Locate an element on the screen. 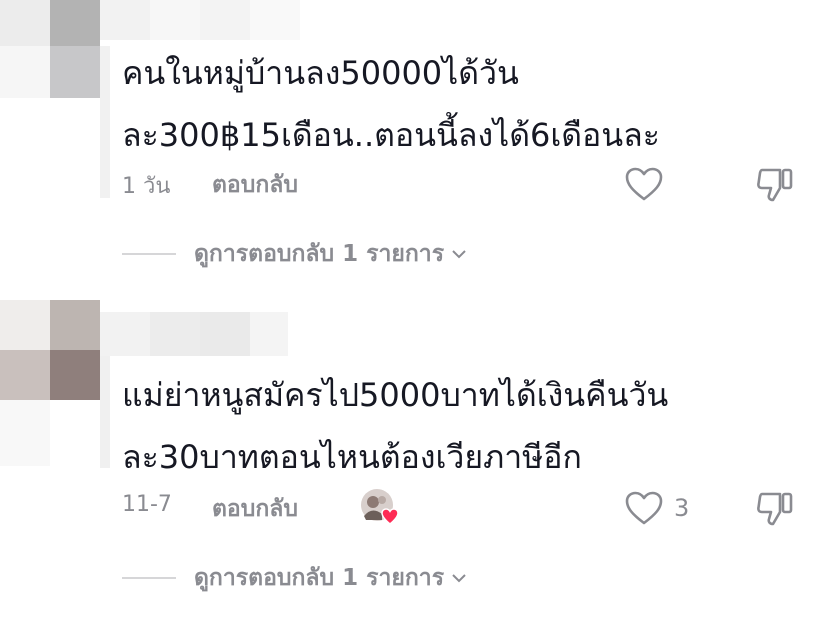 The image size is (828, 624). comment-text-line: แม่ย่าหนูสมัครไป5000บาทได้เงินคืนวัน is located at coordinates (395, 395).